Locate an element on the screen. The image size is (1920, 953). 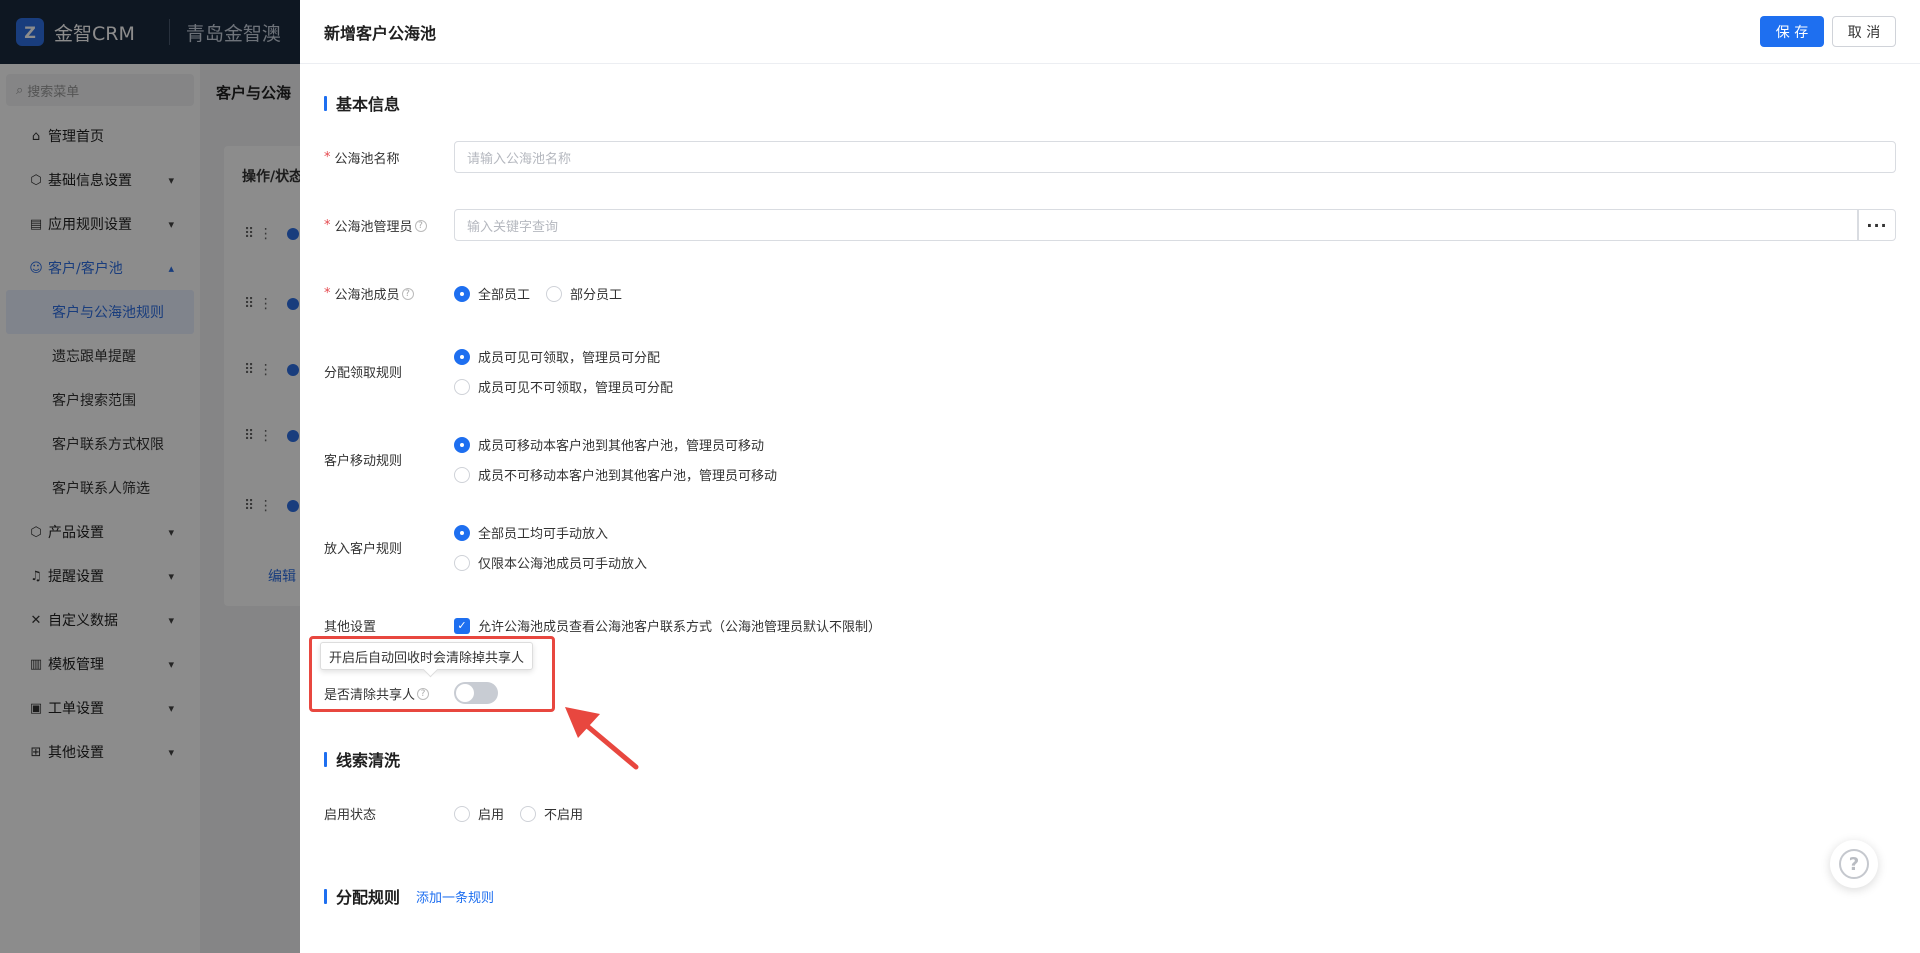
label-text: 分配领取规则 is located at coordinates (363, 373).